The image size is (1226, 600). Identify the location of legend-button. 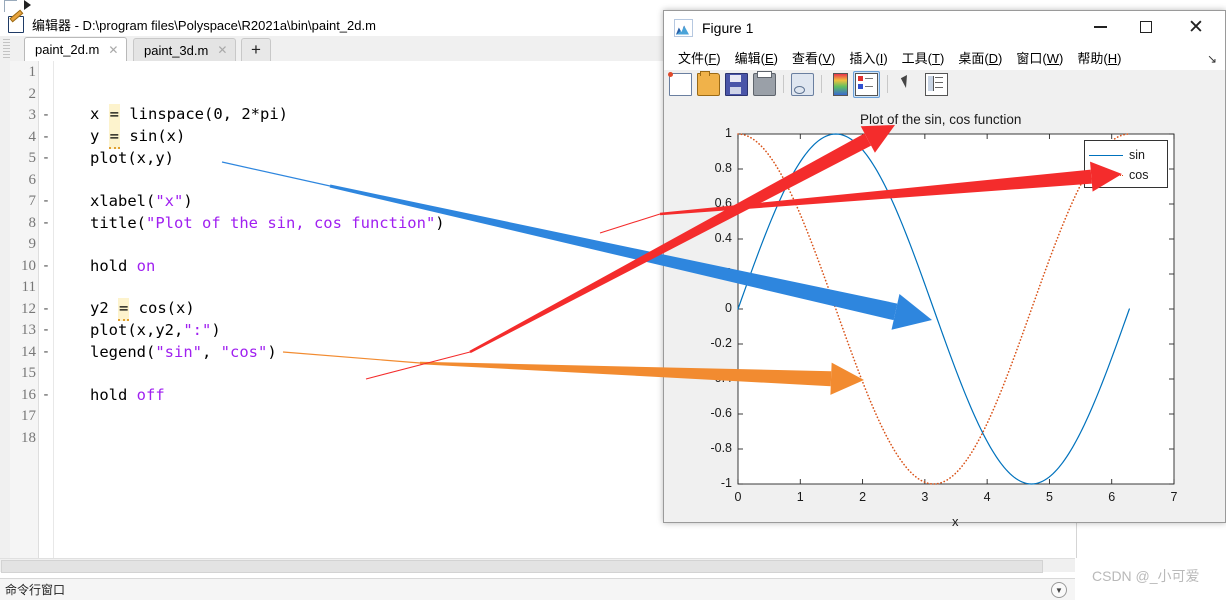
(866, 84).